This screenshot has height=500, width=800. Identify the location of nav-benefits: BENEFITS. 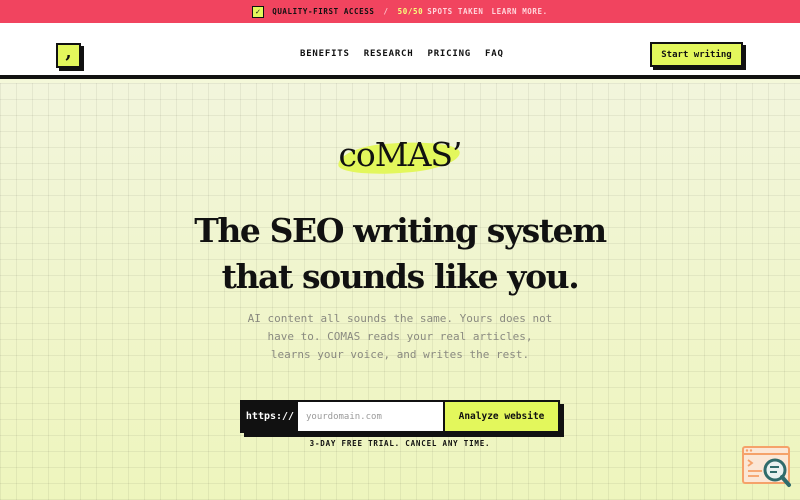
(325, 54).